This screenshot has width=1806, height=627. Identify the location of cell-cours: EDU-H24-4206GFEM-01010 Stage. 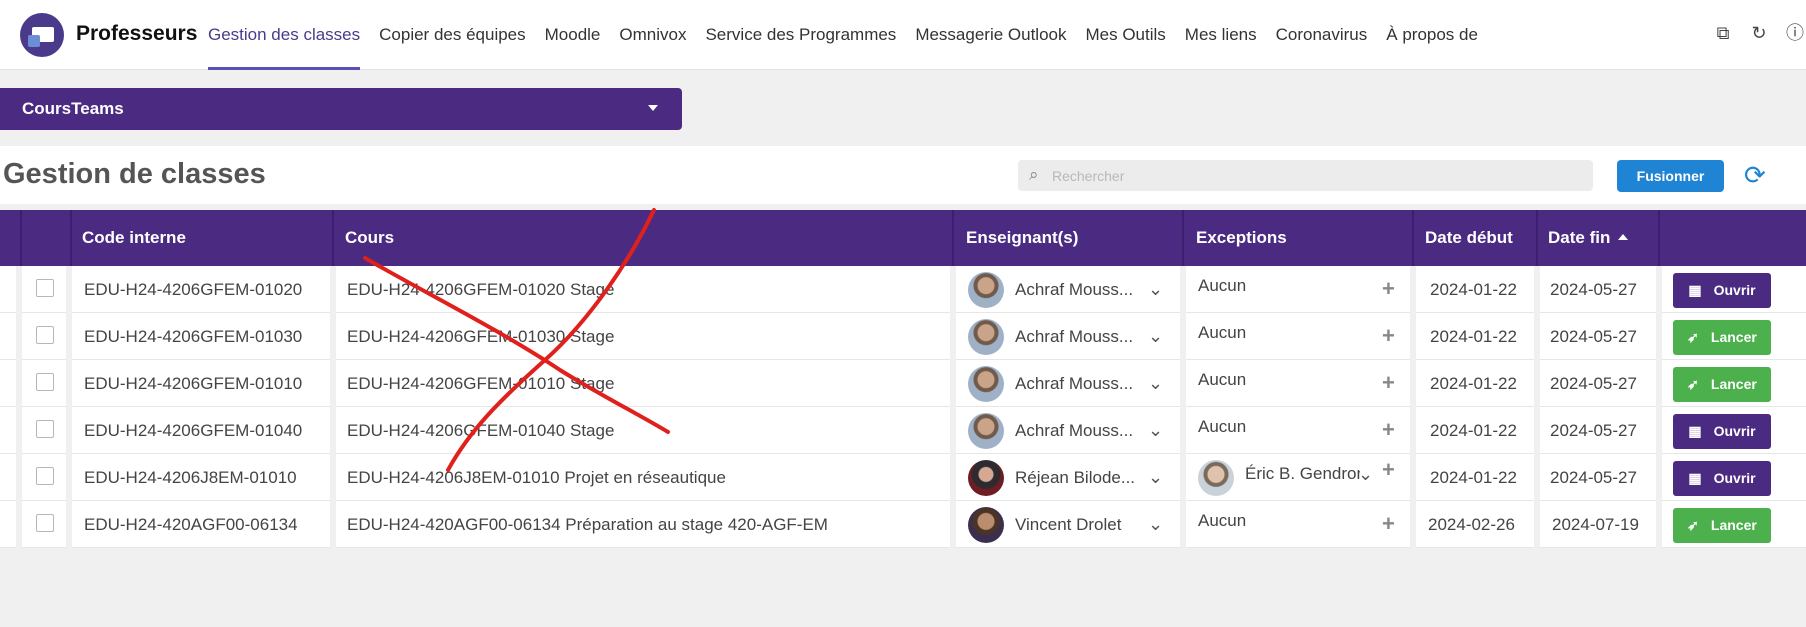
(481, 383).